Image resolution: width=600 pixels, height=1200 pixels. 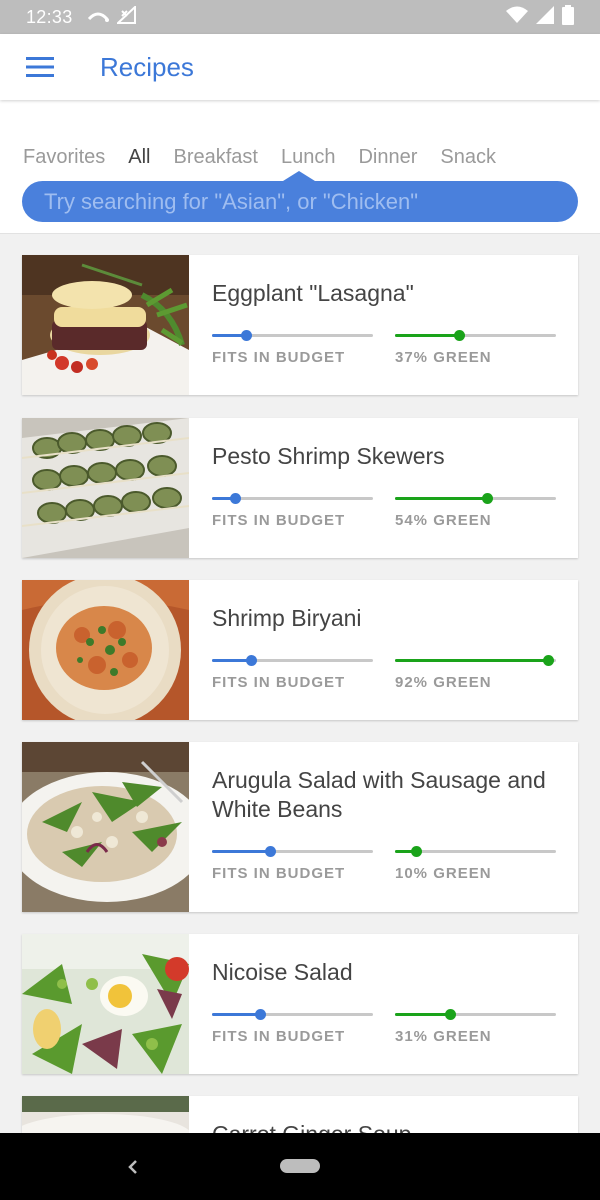 I want to click on shrimp-biryani-photo, so click(x=105, y=650).